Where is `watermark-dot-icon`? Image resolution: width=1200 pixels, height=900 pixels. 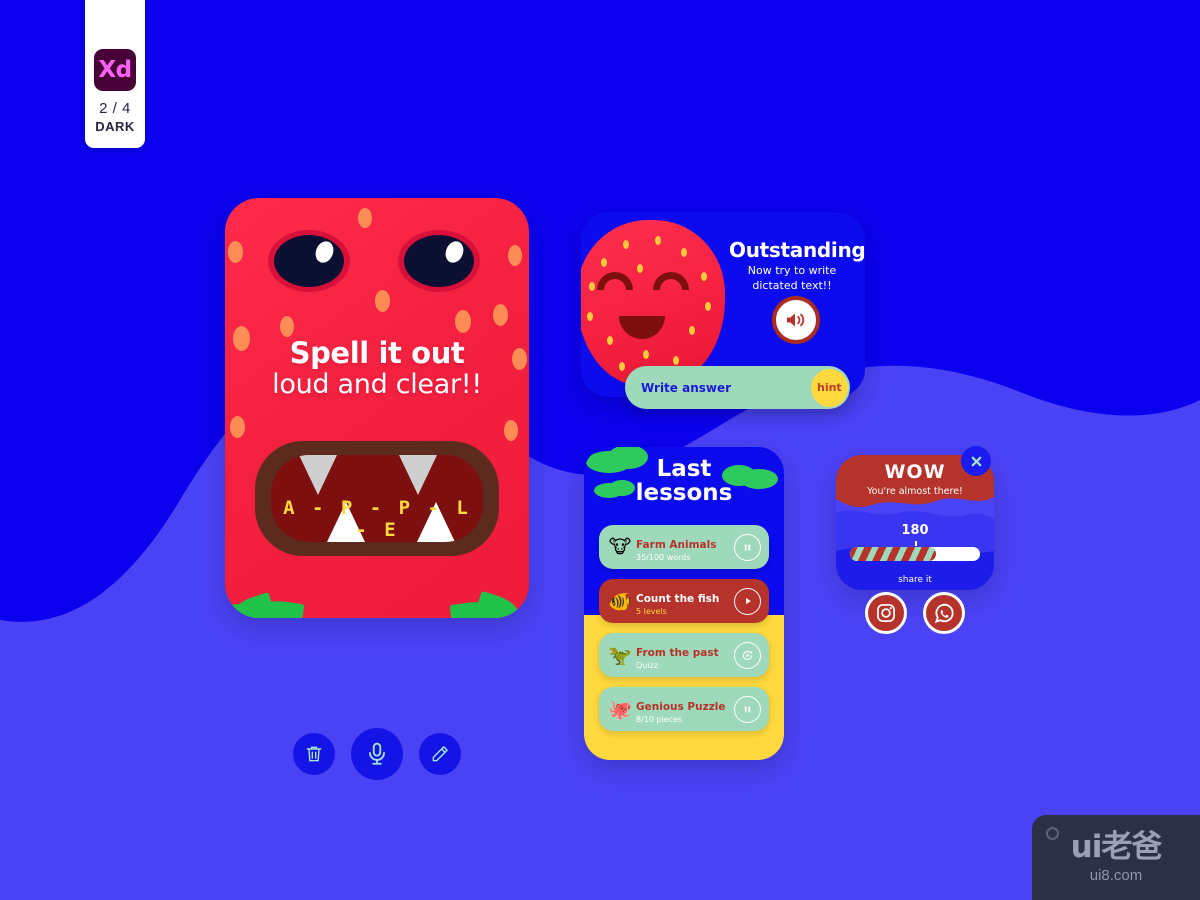 watermark-dot-icon is located at coordinates (1052, 833).